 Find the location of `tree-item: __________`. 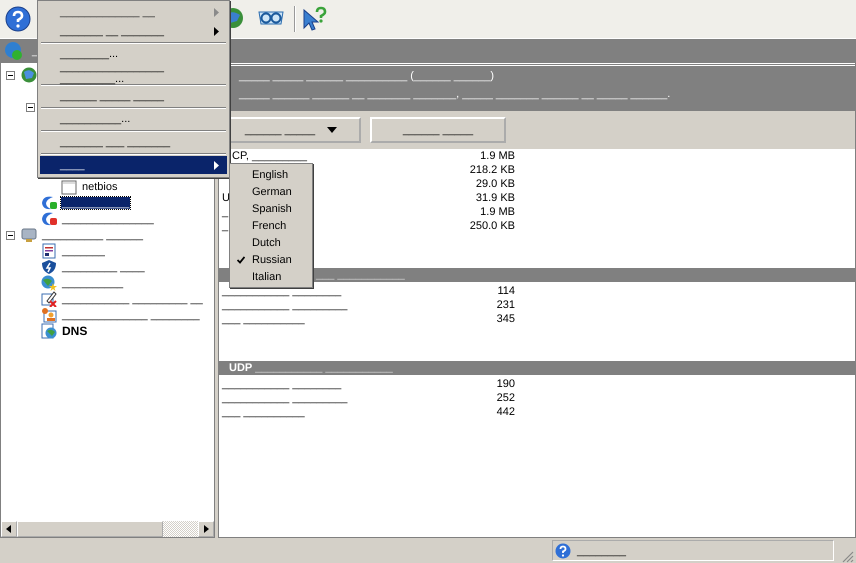

tree-item: __________ is located at coordinates (92, 283).